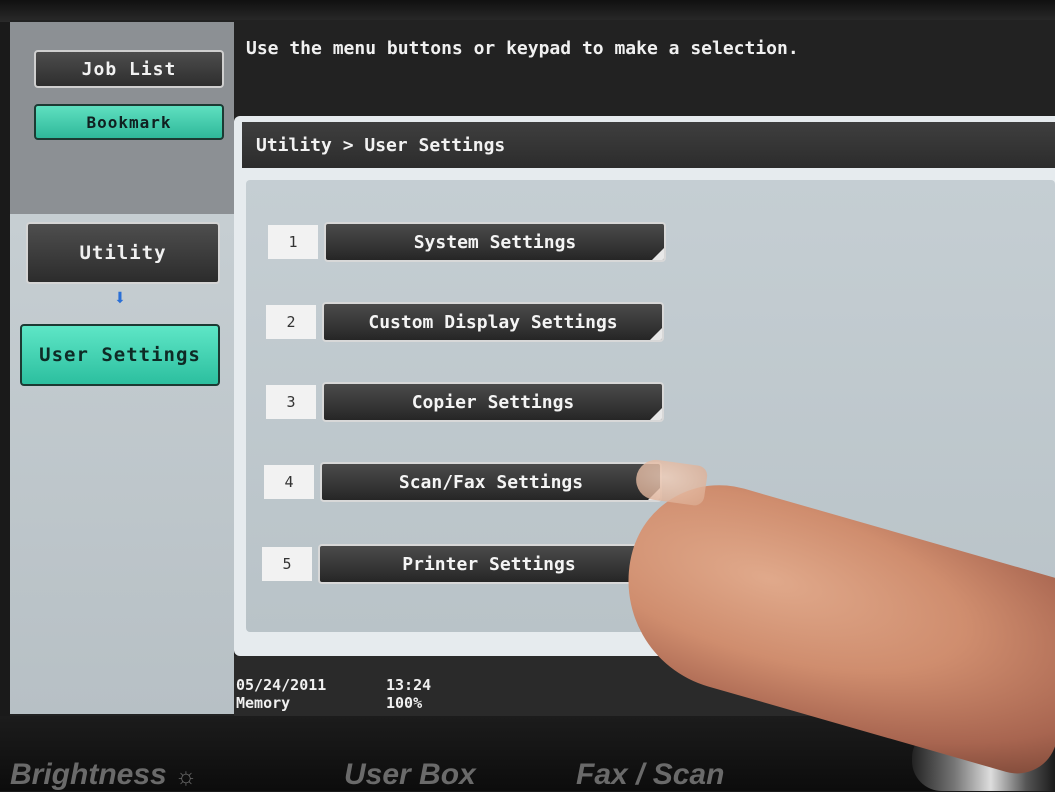 This screenshot has height=792, width=1055. I want to click on breadcrumb-text: Utility > User Settings, so click(381, 145).